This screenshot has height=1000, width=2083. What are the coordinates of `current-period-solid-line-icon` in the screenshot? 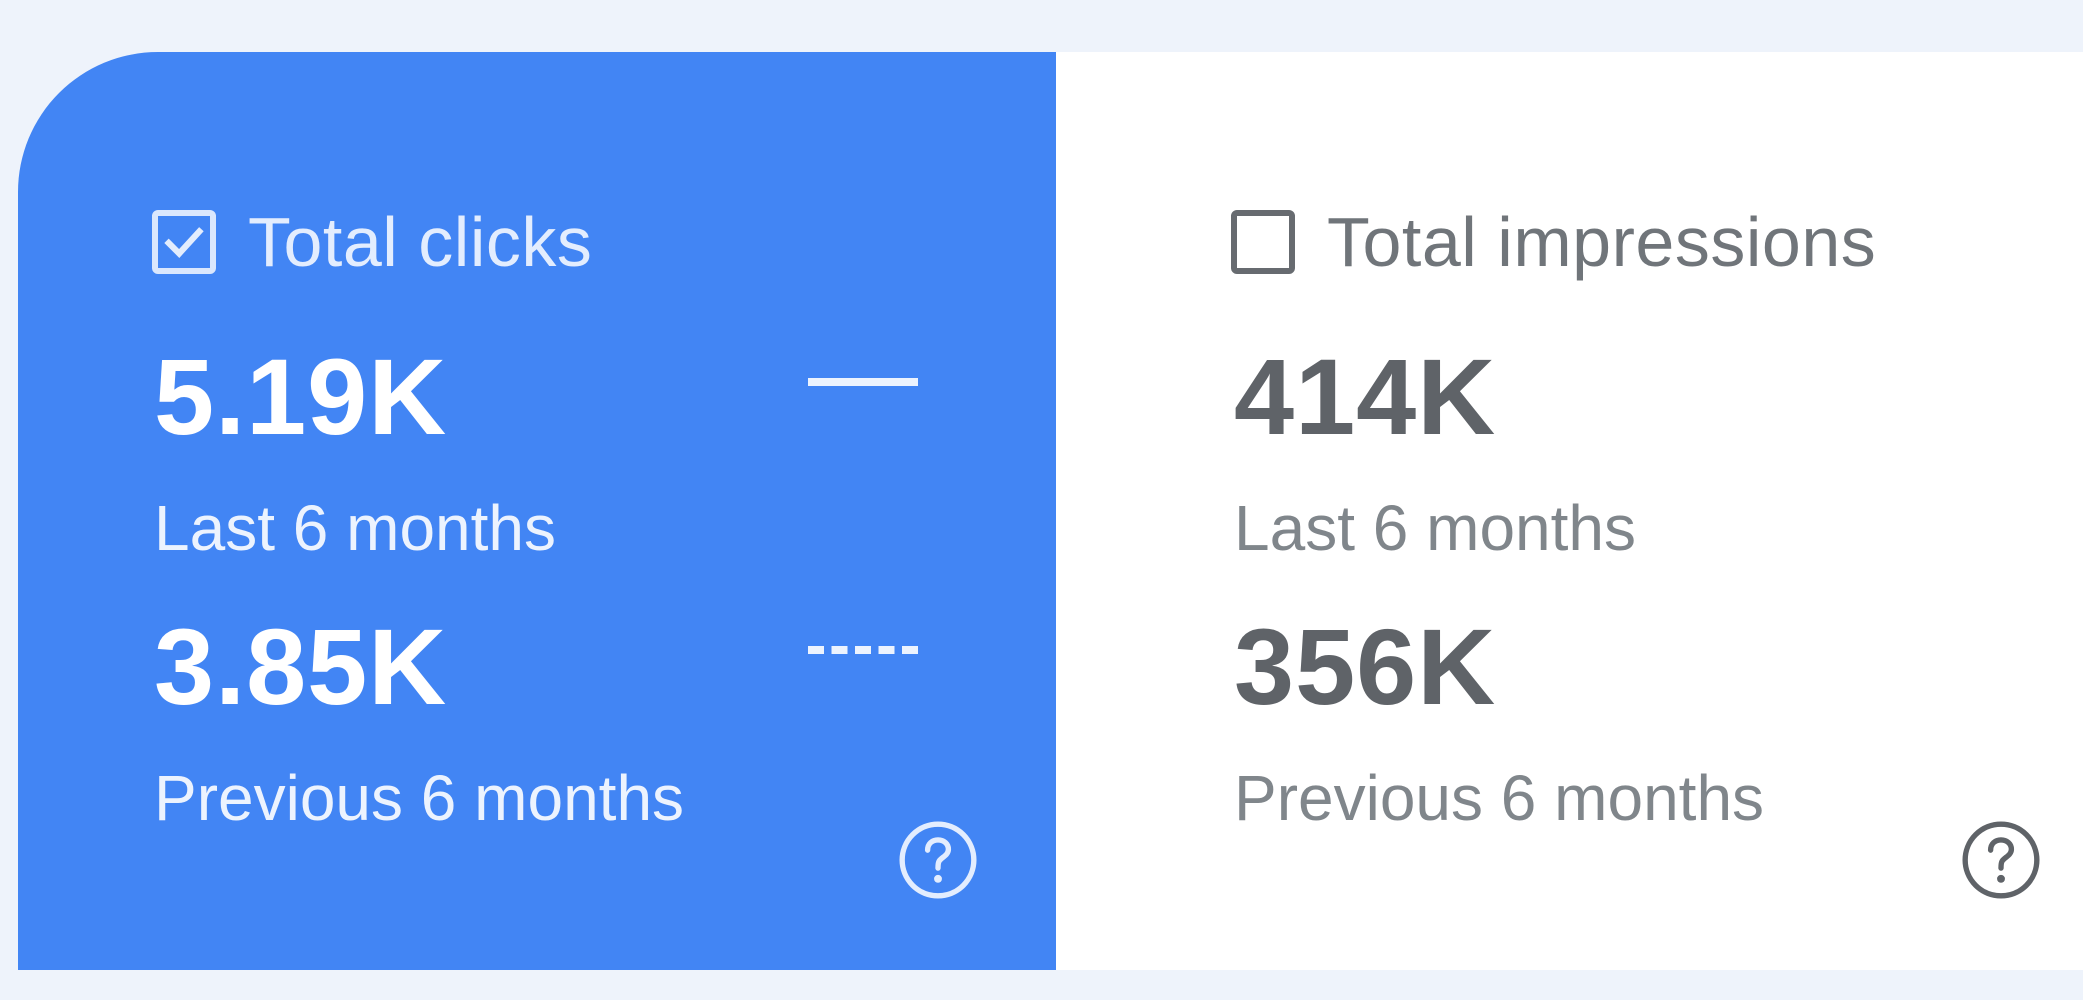 It's located at (863, 382).